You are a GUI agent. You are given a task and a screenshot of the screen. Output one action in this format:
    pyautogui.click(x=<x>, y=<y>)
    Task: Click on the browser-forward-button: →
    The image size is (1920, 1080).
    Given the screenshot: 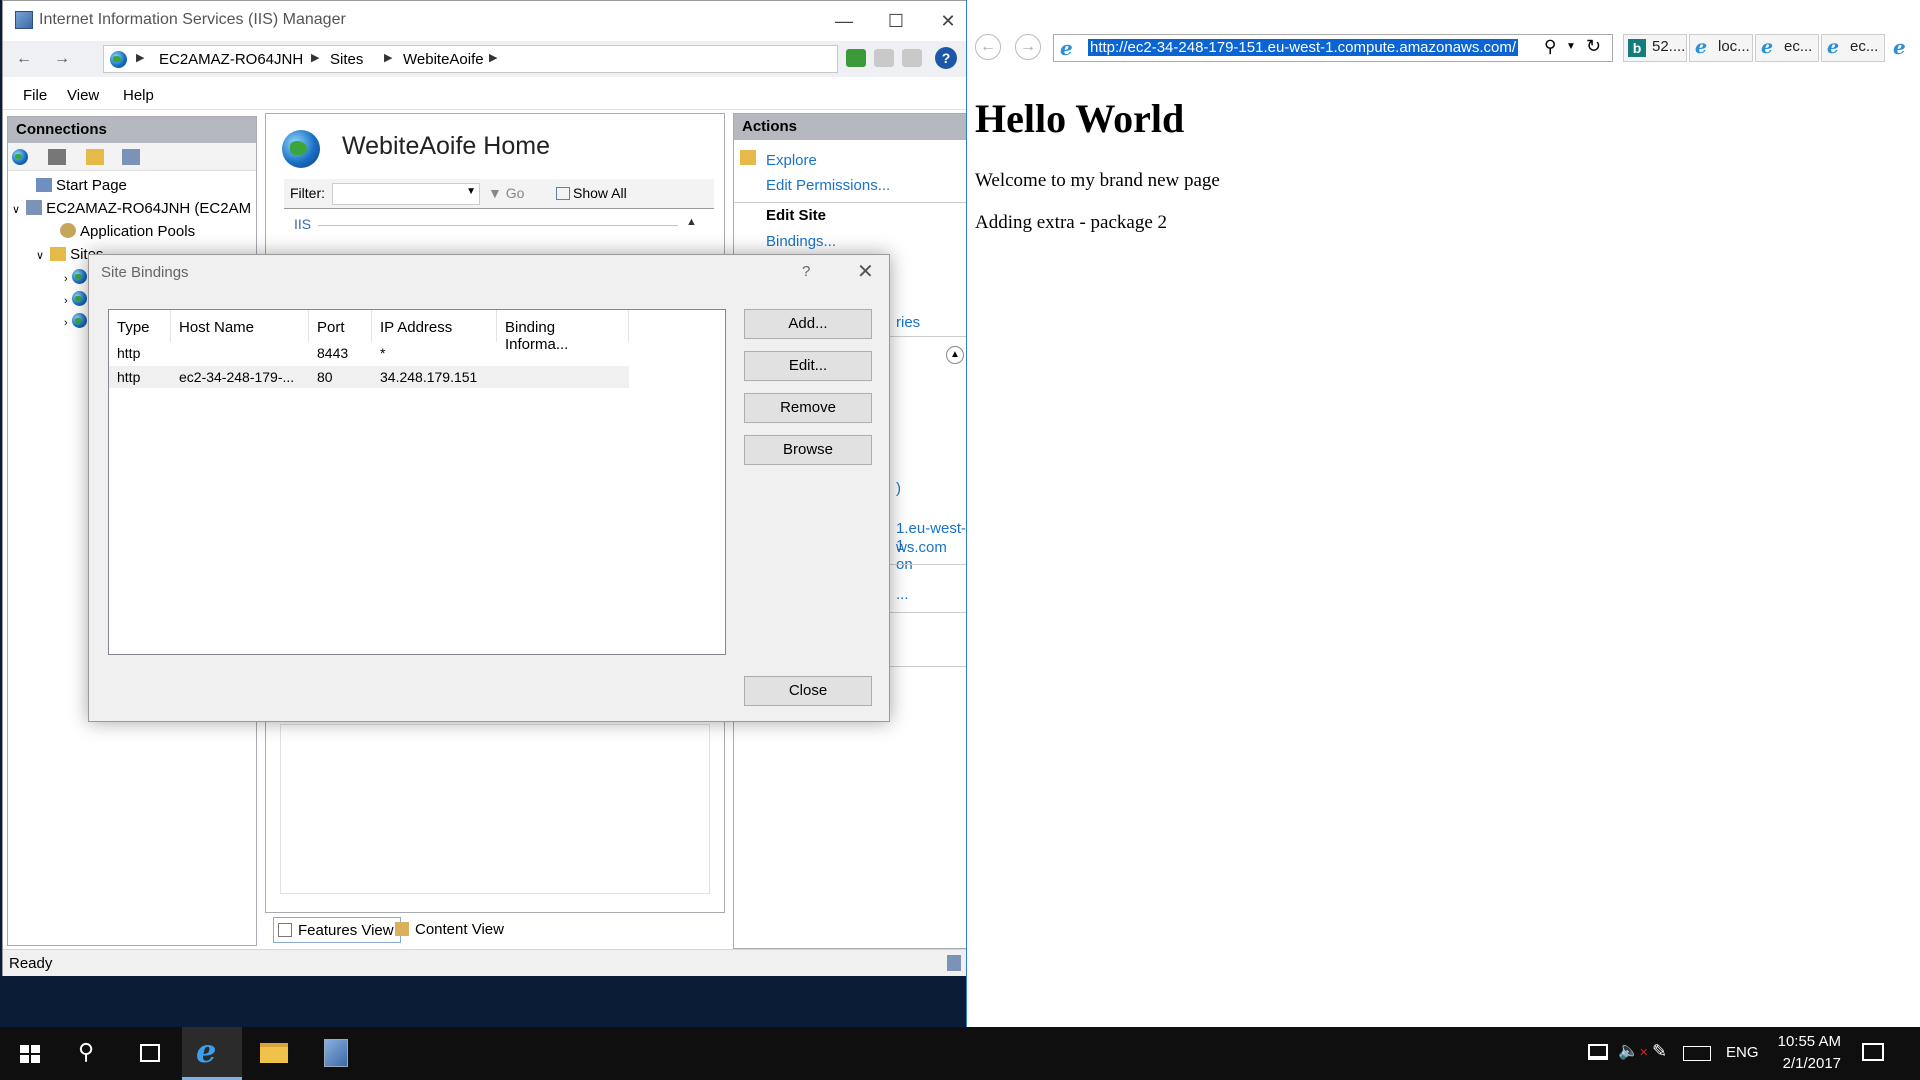 What is the action you would take?
    pyautogui.click(x=1028, y=47)
    